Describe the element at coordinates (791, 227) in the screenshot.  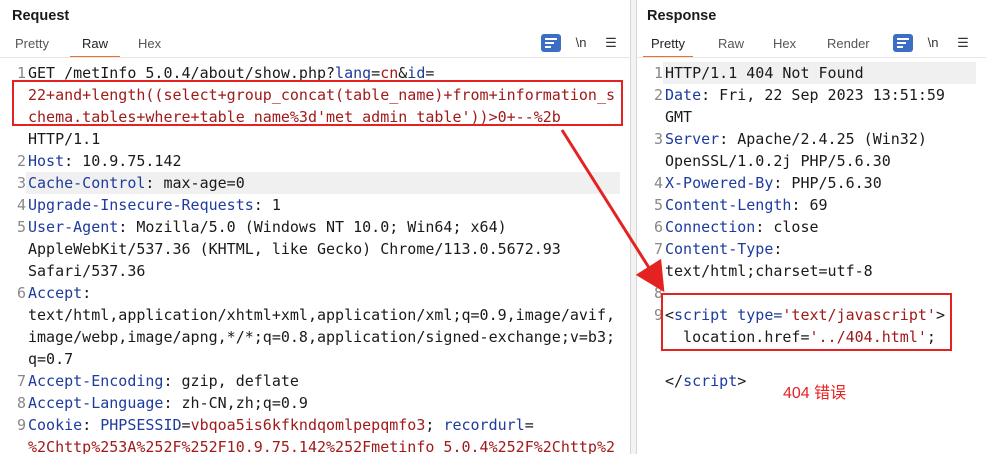
I see `header-value: close` at that location.